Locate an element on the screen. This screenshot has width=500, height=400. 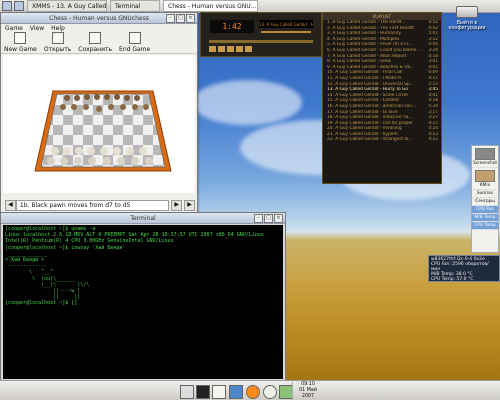
dock-label: Сенсоры is located at coordinates (485, 201).